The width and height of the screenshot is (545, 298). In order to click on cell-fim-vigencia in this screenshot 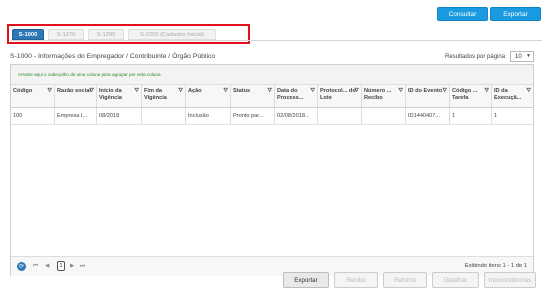, I will do `click(164, 116)`.